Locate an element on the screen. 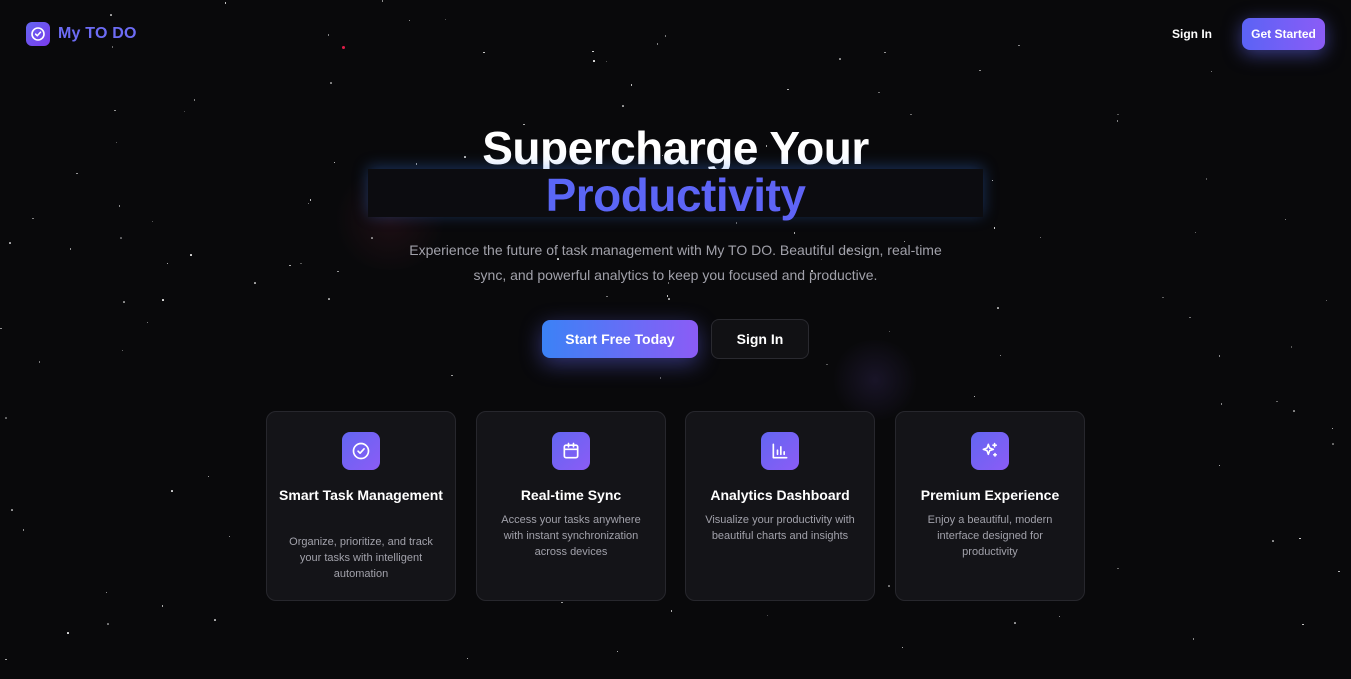 This screenshot has width=1351, height=679. hero-sign-in-button: Sign In is located at coordinates (760, 339).